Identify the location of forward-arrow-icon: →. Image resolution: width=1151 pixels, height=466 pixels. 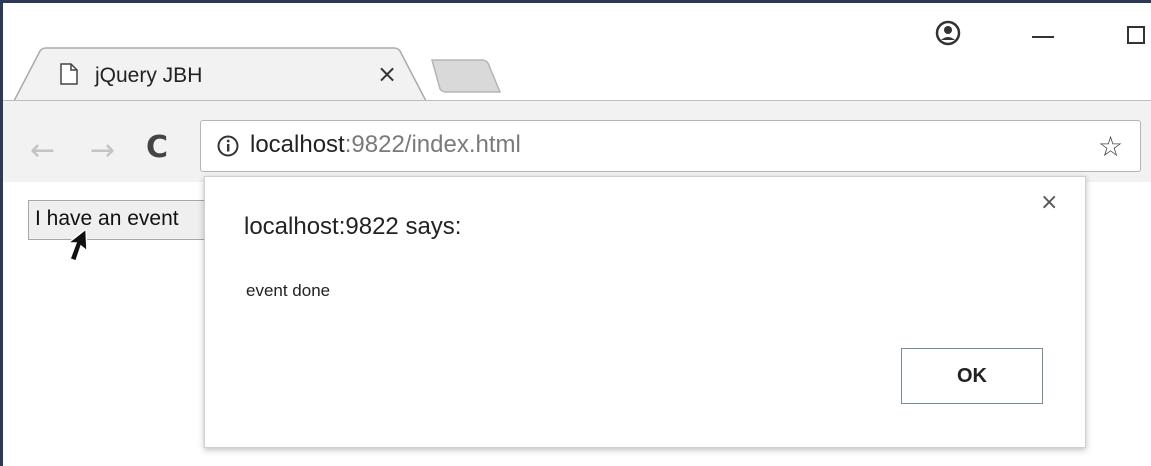
(102, 150).